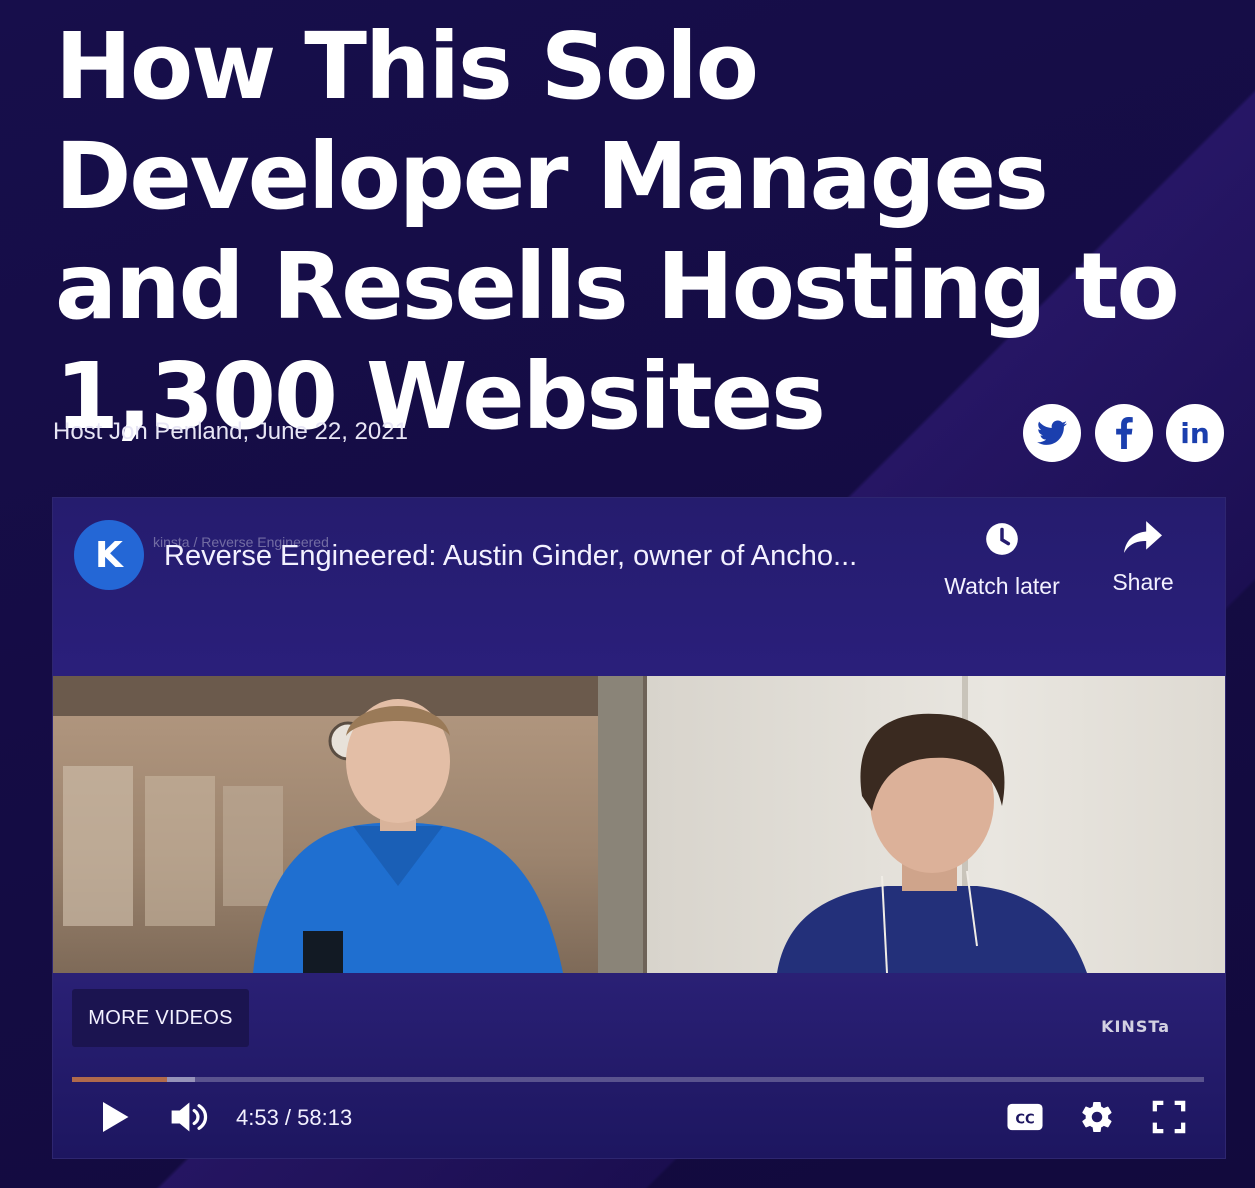  What do you see at coordinates (230, 431) in the screenshot?
I see `article-byline: Host Jon Penland, June 22, 2021` at bounding box center [230, 431].